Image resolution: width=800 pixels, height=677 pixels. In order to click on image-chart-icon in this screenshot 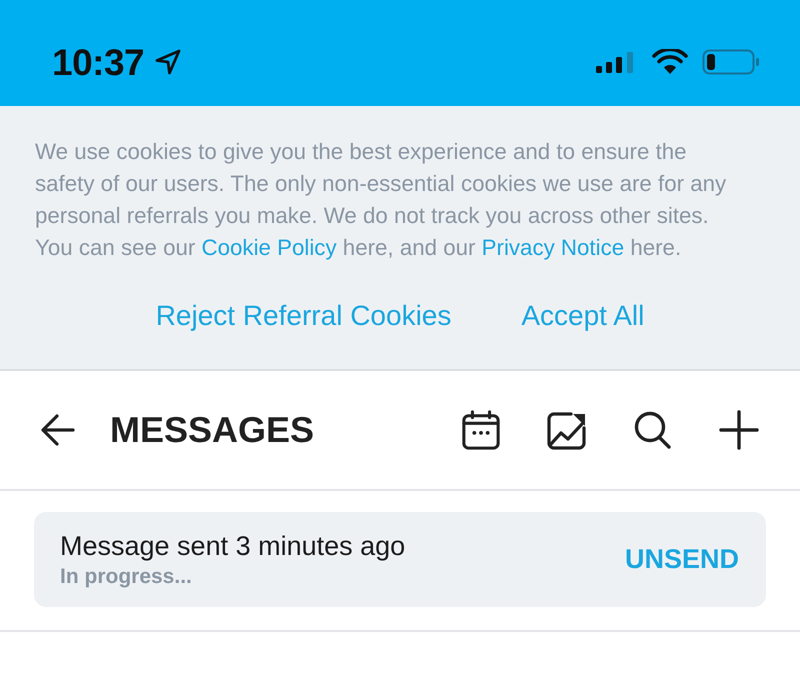, I will do `click(567, 430)`.